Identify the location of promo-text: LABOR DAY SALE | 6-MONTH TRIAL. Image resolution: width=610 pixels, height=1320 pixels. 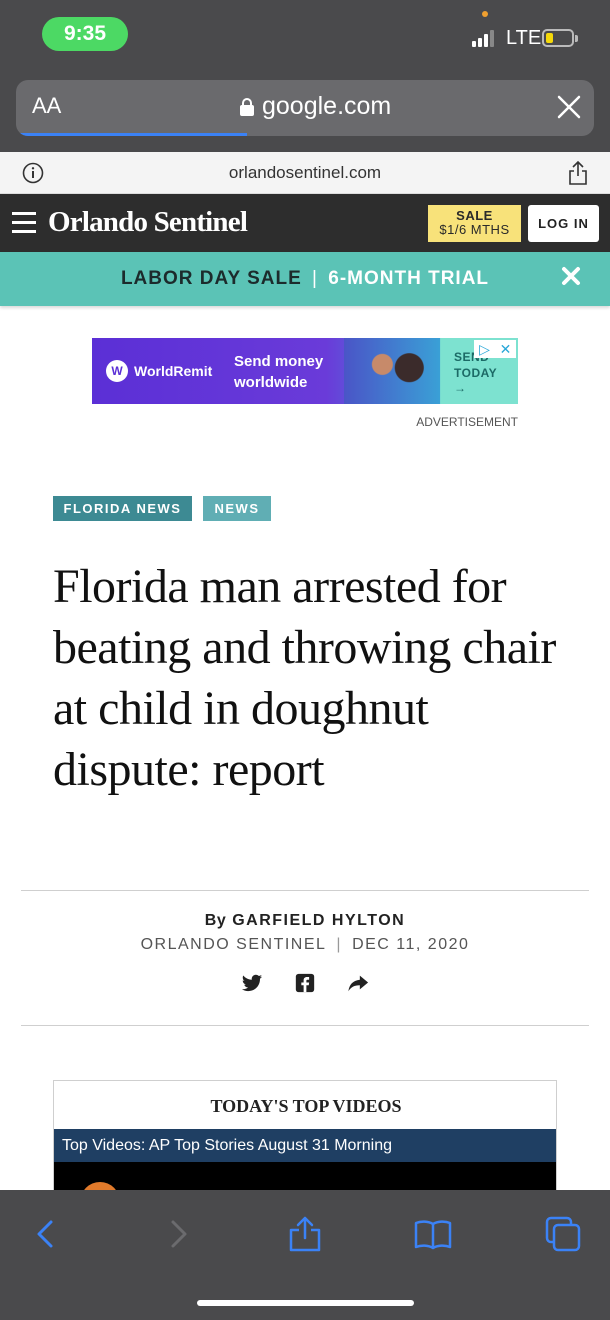
(305, 279).